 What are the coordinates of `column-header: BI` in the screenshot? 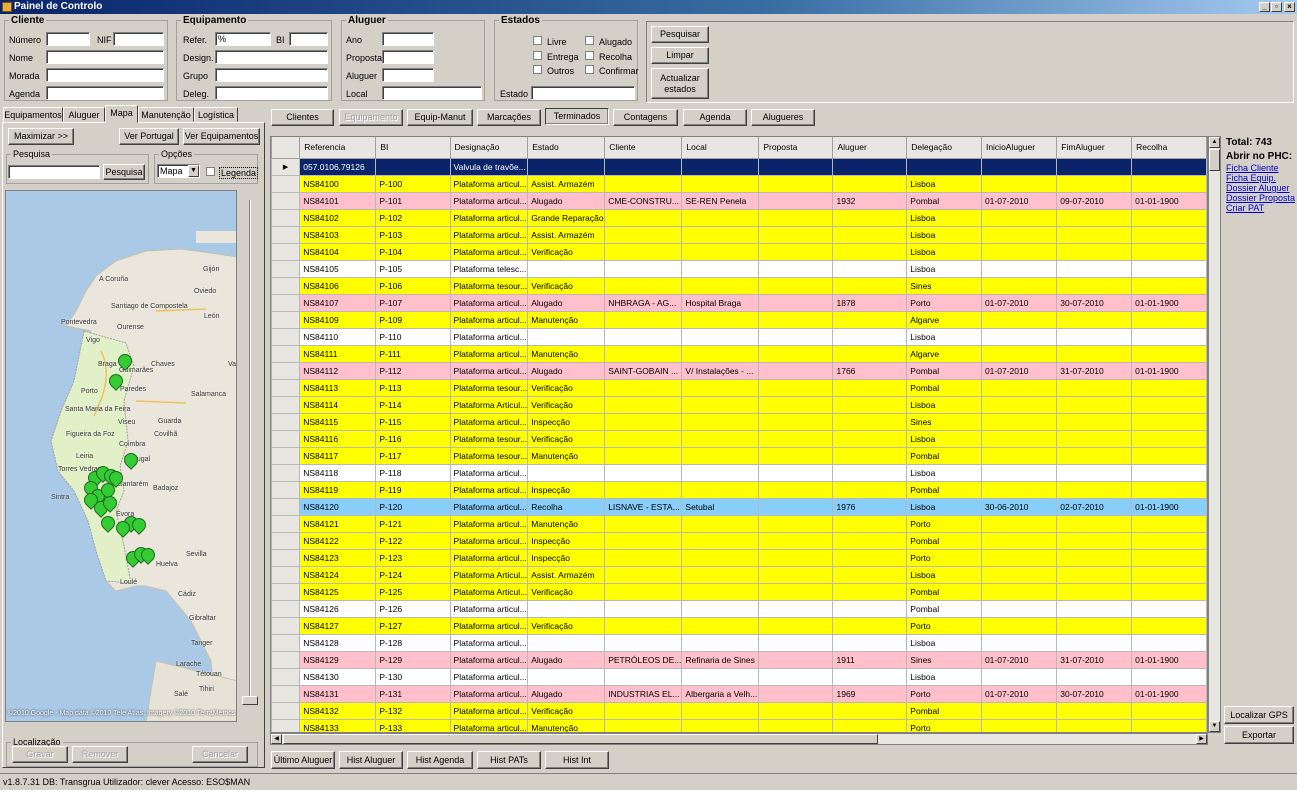 It's located at (413, 148).